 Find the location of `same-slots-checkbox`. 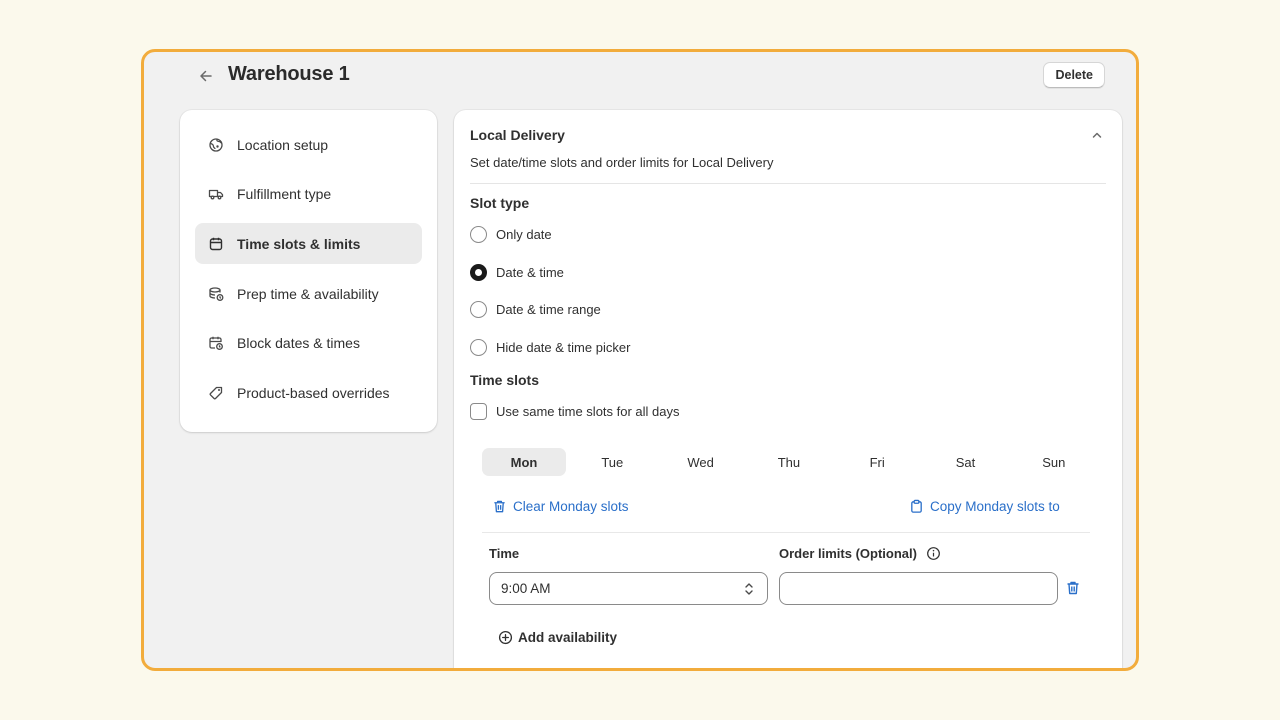

same-slots-checkbox is located at coordinates (478, 411).